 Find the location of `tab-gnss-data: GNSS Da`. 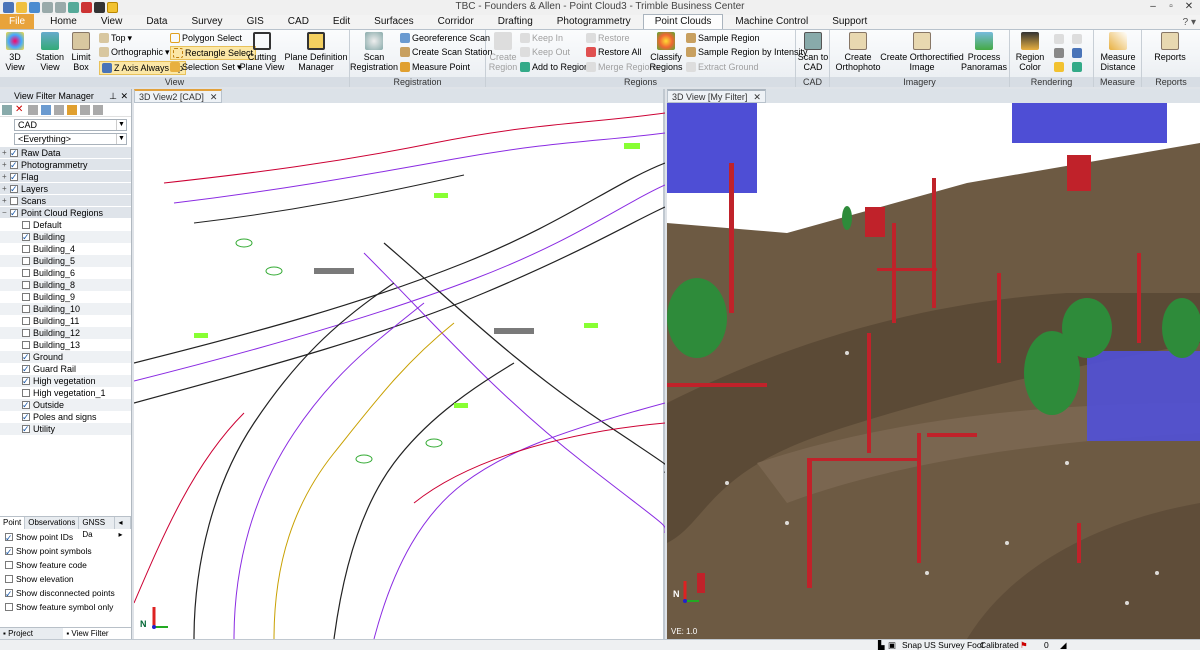

tab-gnss-data: GNSS Da is located at coordinates (97, 528).